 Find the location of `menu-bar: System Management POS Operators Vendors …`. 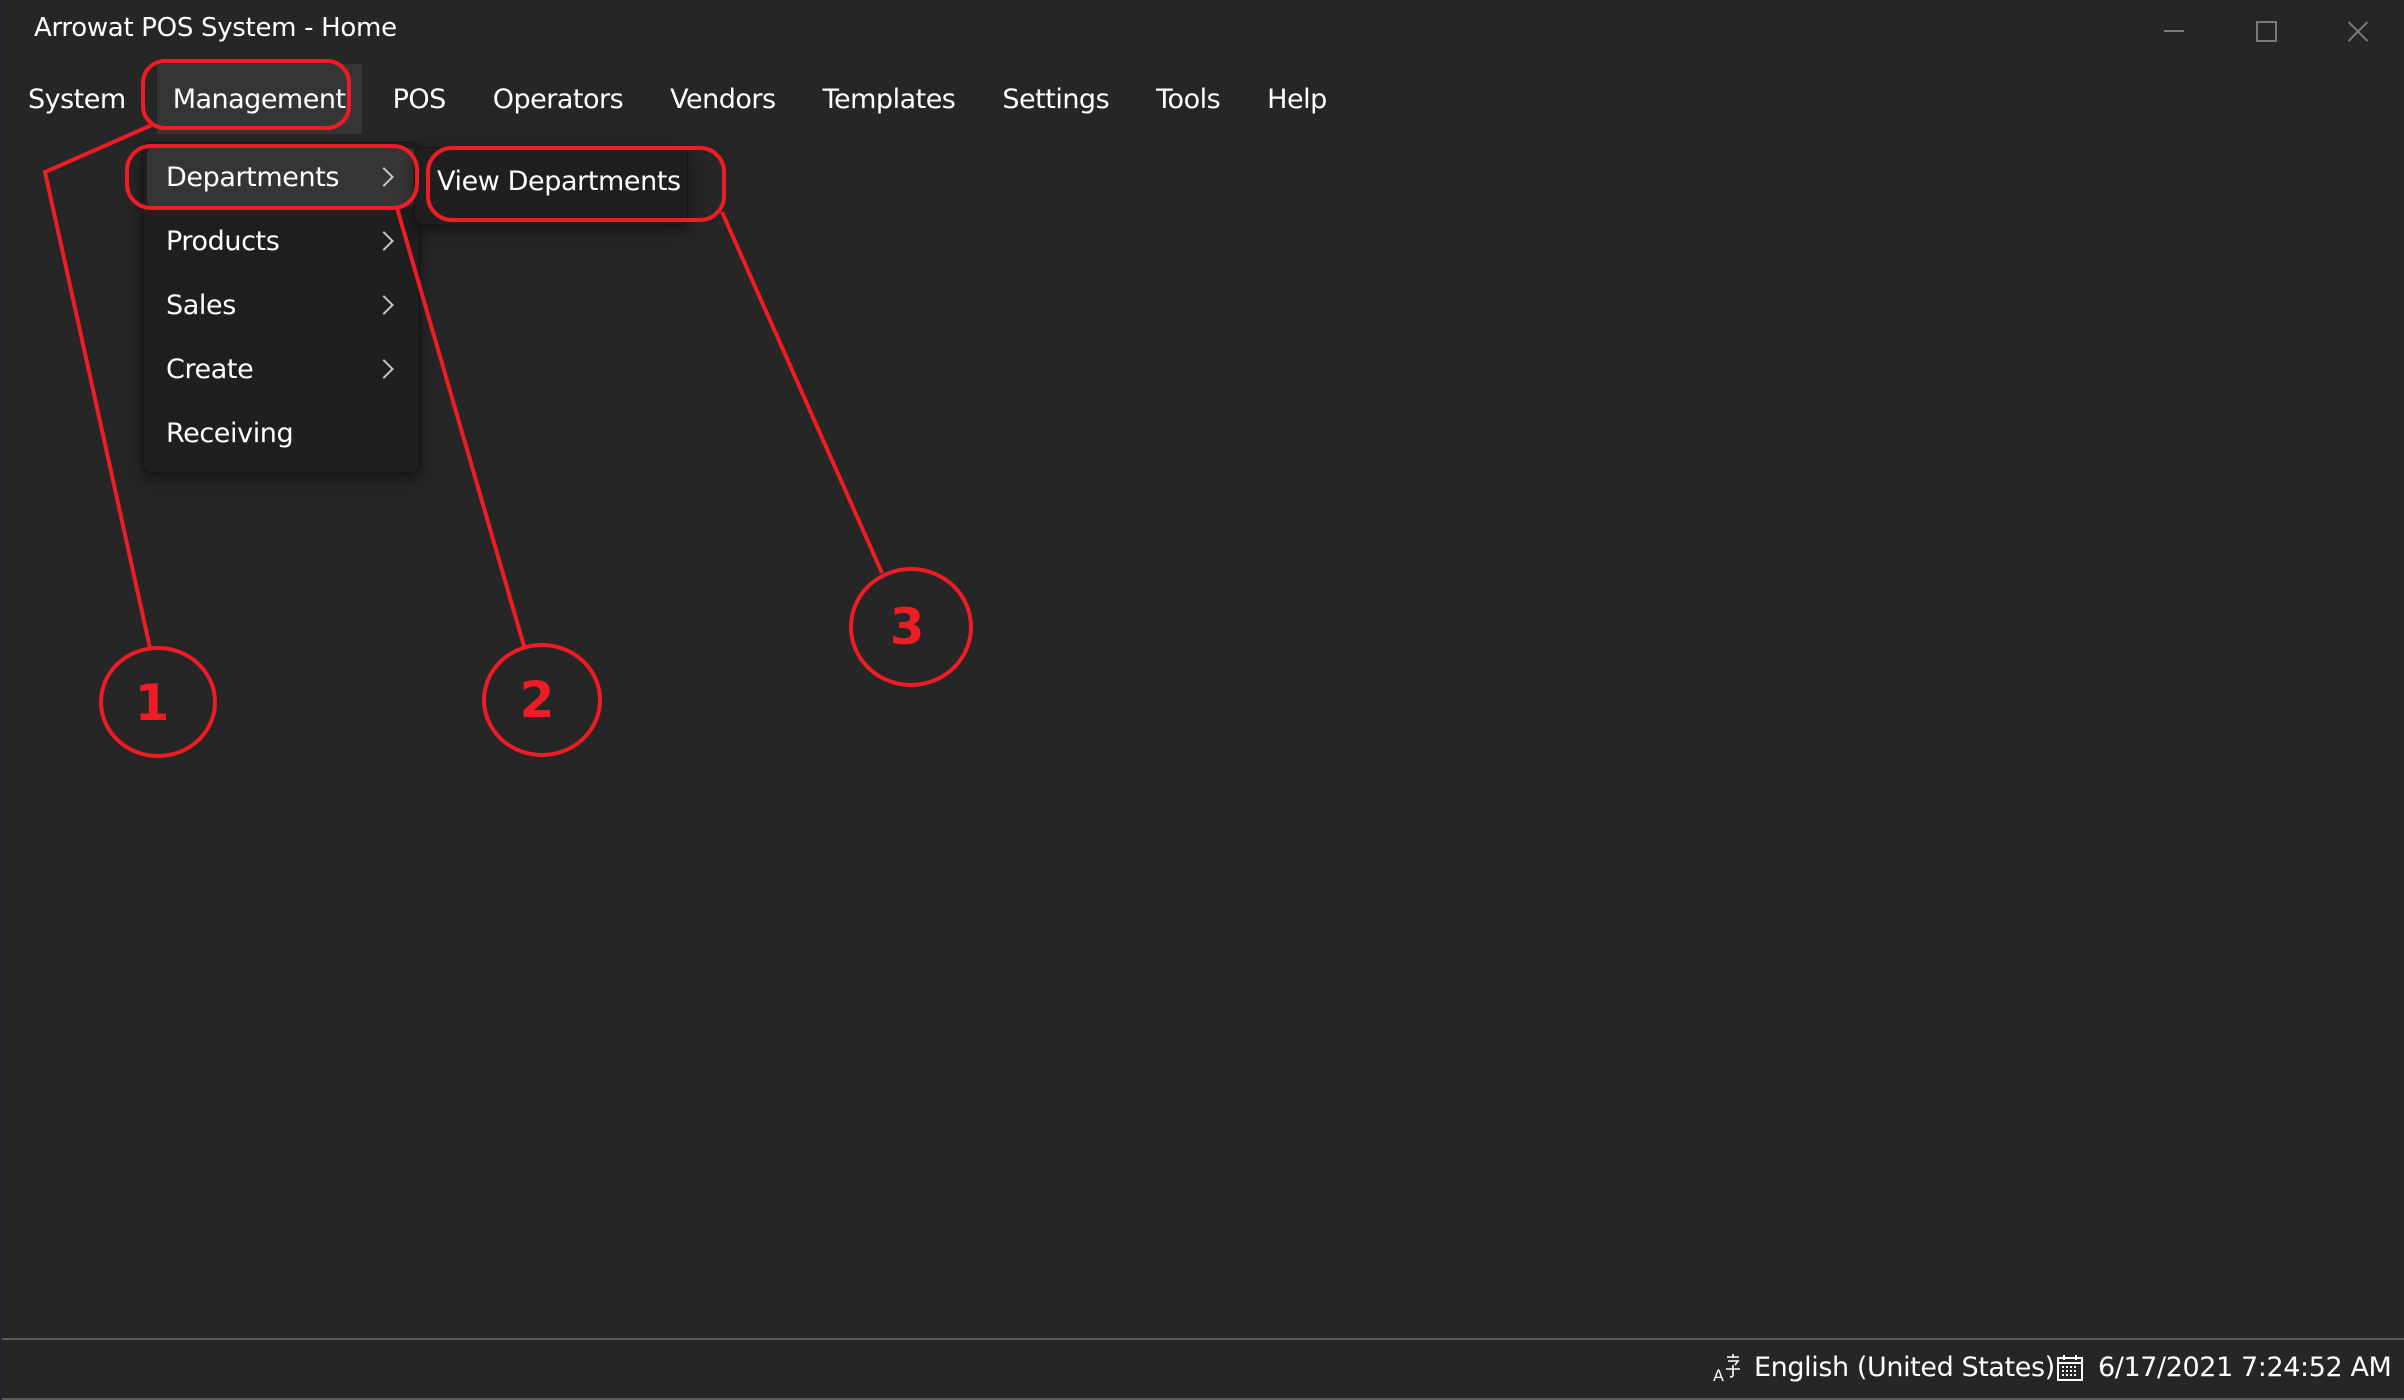

menu-bar: System Management POS Operators Vendors … is located at coordinates (680, 99).